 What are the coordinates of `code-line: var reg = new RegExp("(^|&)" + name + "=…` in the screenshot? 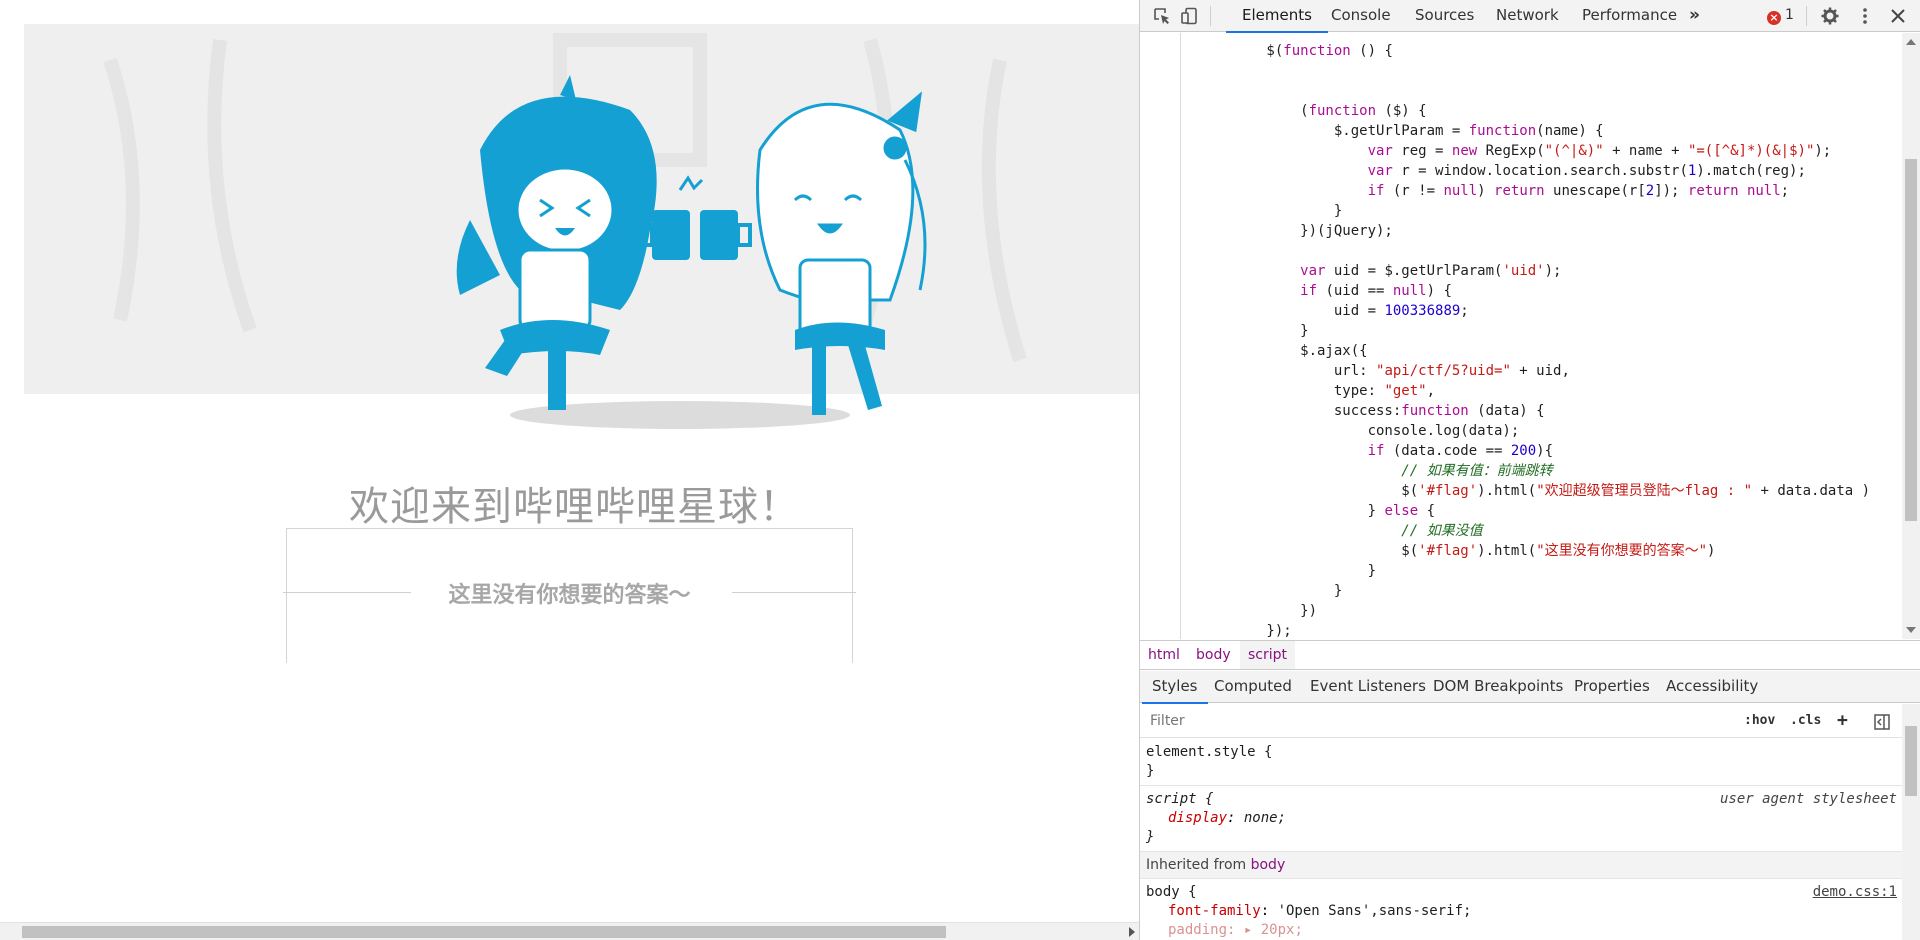 It's located at (1599, 151).